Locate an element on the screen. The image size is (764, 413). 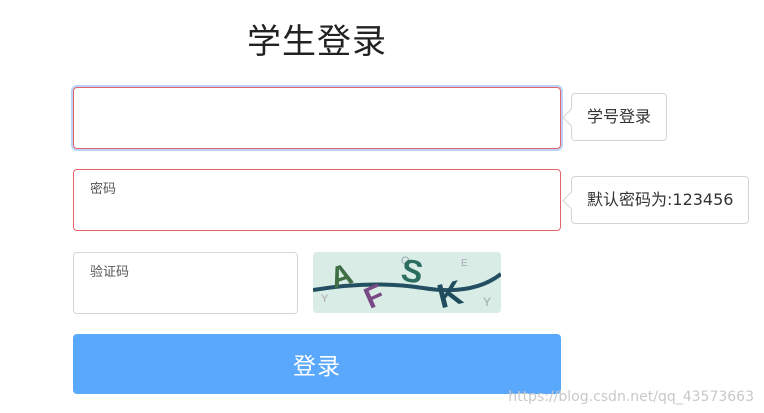
password-input is located at coordinates (317, 200).